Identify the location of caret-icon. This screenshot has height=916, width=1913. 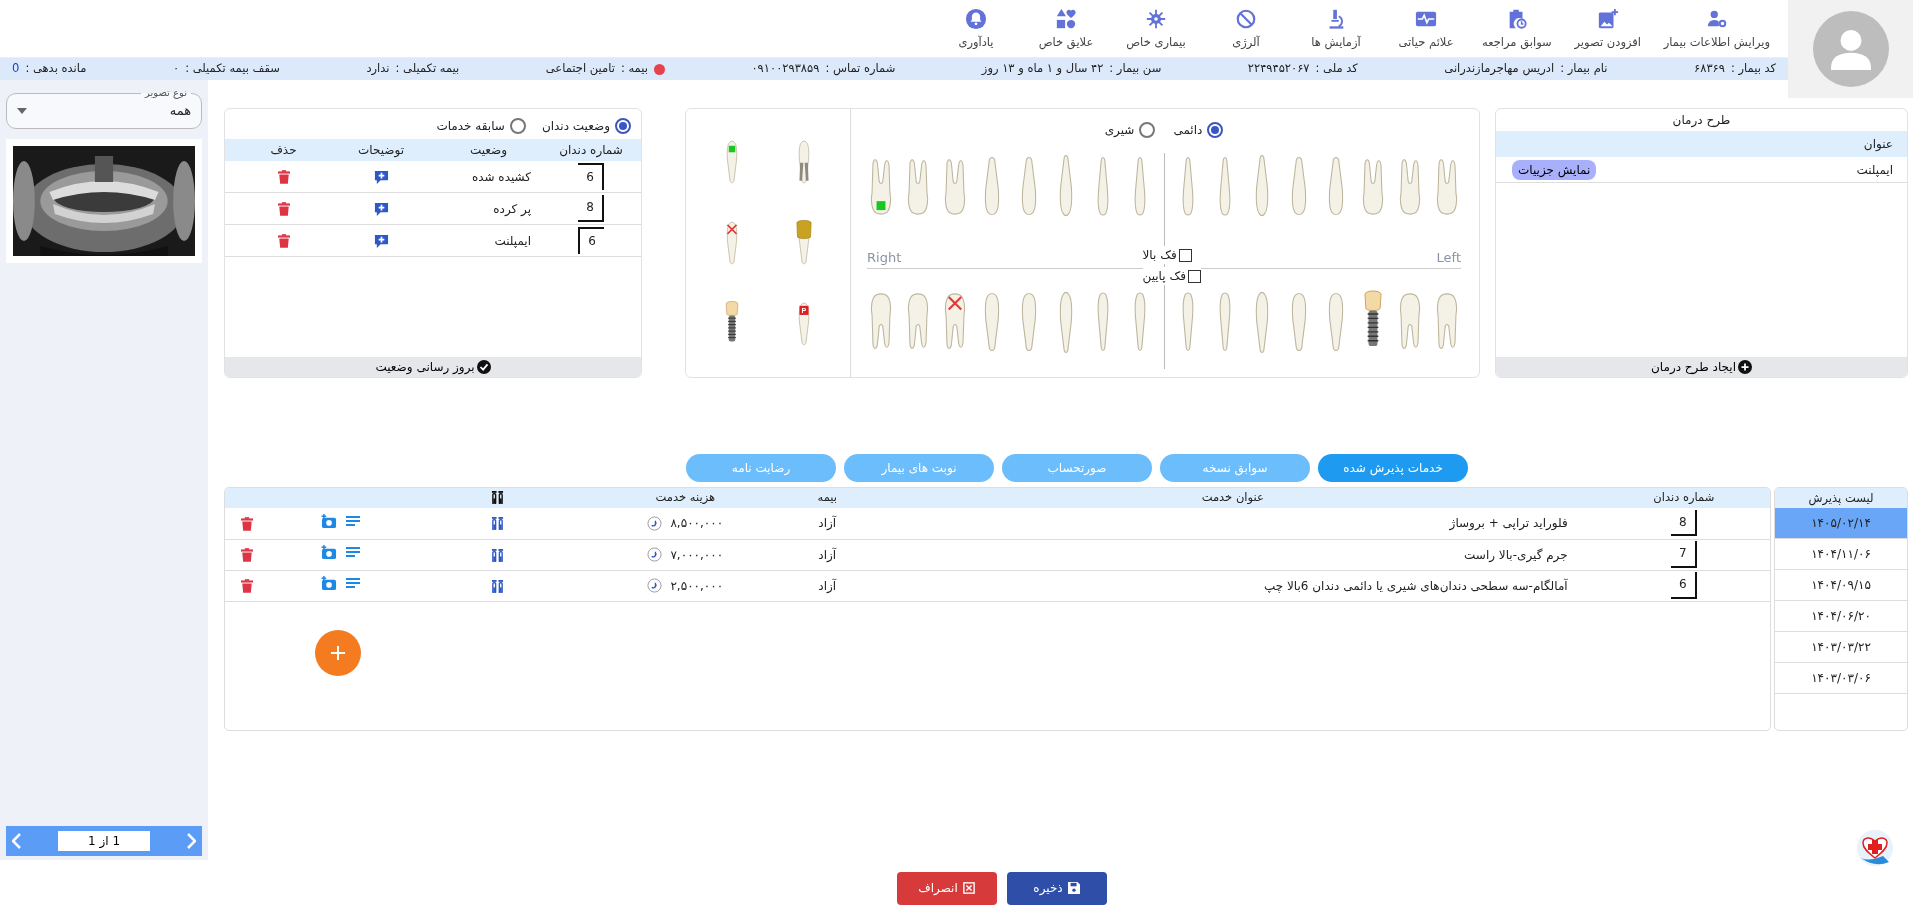
(22, 111).